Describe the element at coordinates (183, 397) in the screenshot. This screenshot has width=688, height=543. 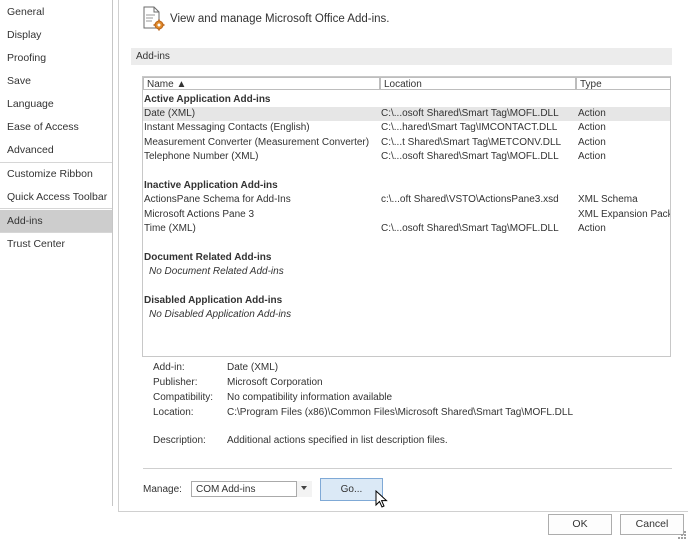
I see `detail-label-compatibility: Compatibility:` at that location.